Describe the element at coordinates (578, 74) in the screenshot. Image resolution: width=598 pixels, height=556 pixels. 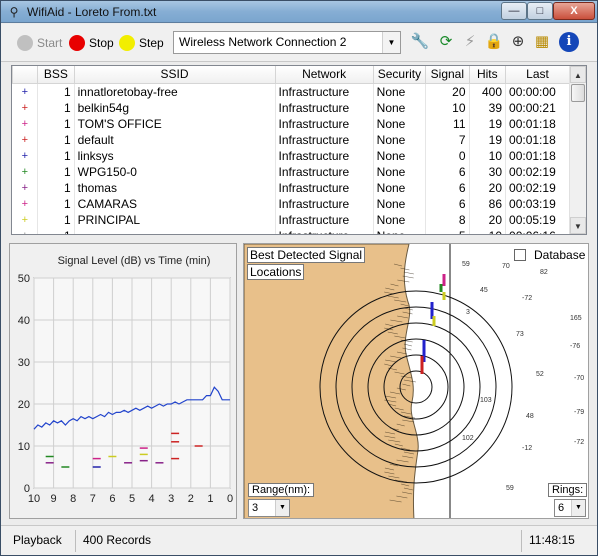
I see `scroll-up-icon: ▲` at that location.